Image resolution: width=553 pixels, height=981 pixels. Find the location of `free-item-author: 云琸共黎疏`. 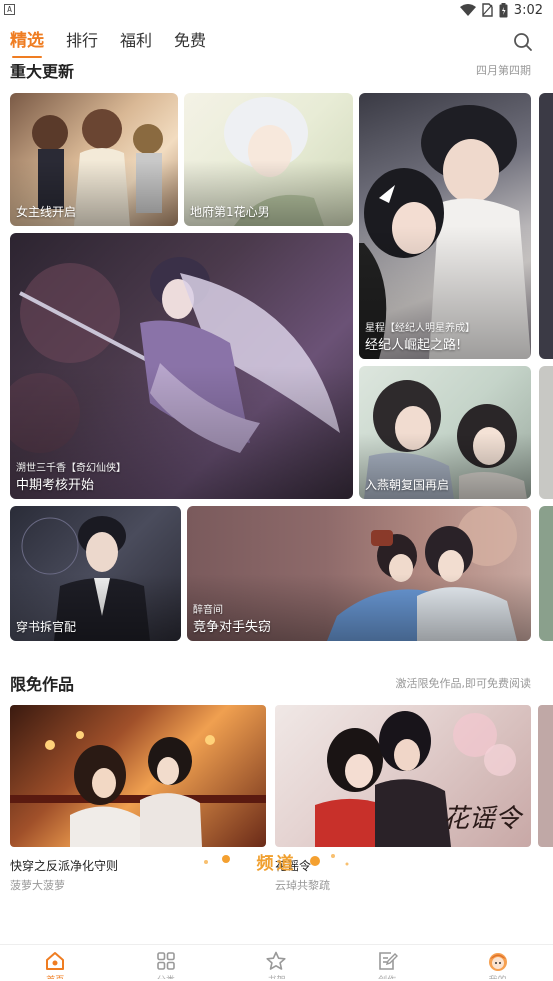

free-item-author: 云琸共黎疏 is located at coordinates (302, 885).